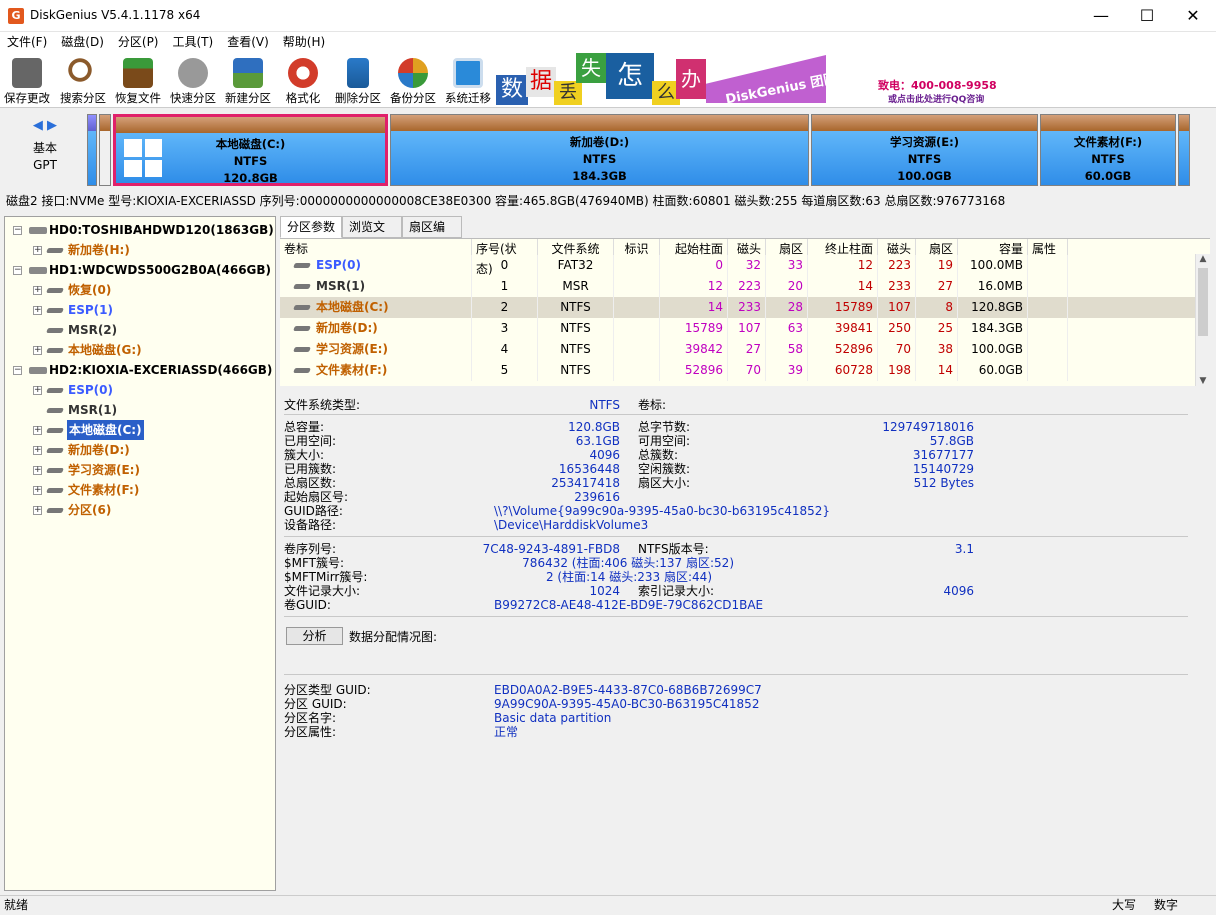  What do you see at coordinates (1203, 381) in the screenshot?
I see `scroll-down-icon: ▼` at bounding box center [1203, 381].